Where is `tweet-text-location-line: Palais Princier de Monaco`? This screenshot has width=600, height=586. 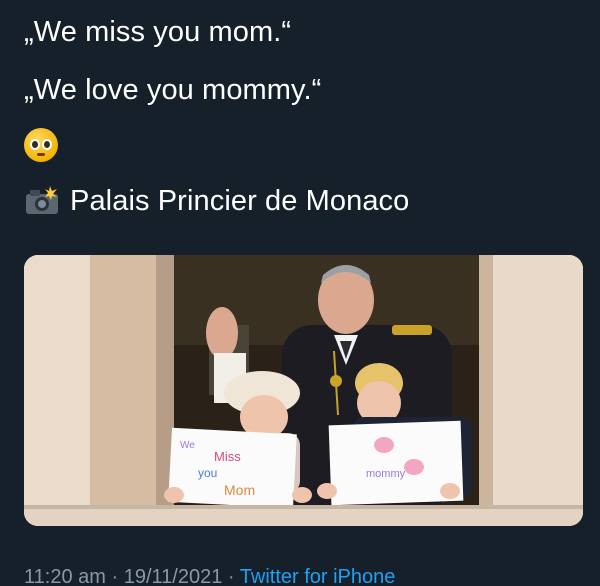 tweet-text-location-line: Palais Princier de Monaco is located at coordinates (216, 201).